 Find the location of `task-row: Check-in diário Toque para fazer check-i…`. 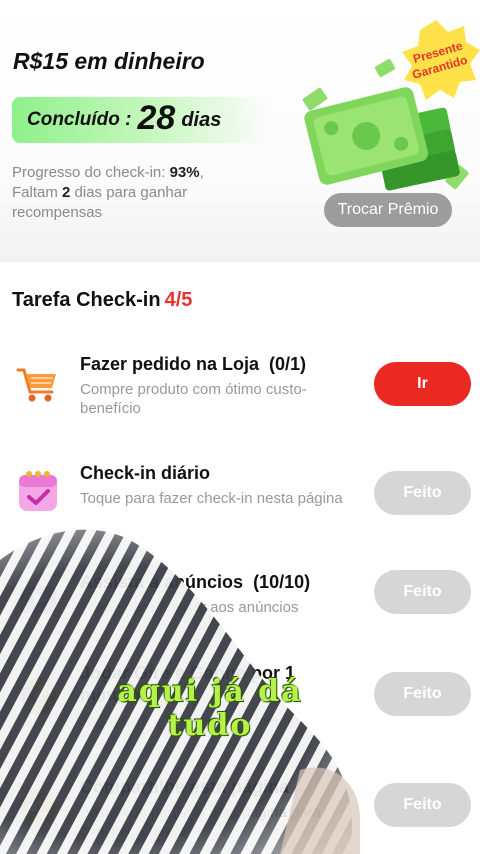

task-row: Check-in diário Toque para fazer check-i… is located at coordinates (240, 508).